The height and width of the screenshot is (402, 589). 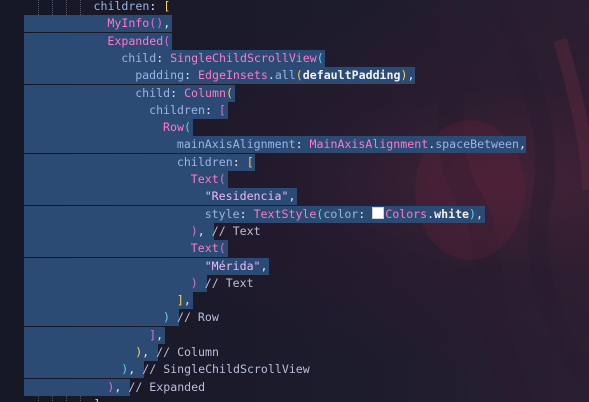 What do you see at coordinates (294, 318) in the screenshot?
I see `code-line: ) // Row` at bounding box center [294, 318].